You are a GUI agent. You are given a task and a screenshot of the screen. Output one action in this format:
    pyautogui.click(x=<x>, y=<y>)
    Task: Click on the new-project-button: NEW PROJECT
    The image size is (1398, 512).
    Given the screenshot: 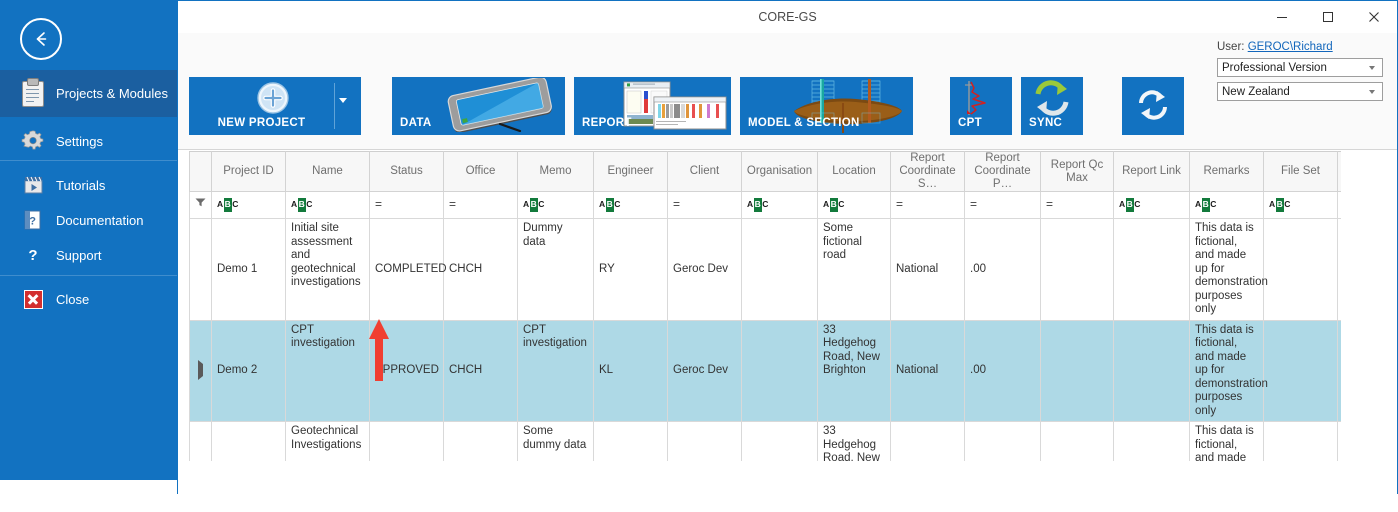 What is the action you would take?
    pyautogui.click(x=275, y=106)
    